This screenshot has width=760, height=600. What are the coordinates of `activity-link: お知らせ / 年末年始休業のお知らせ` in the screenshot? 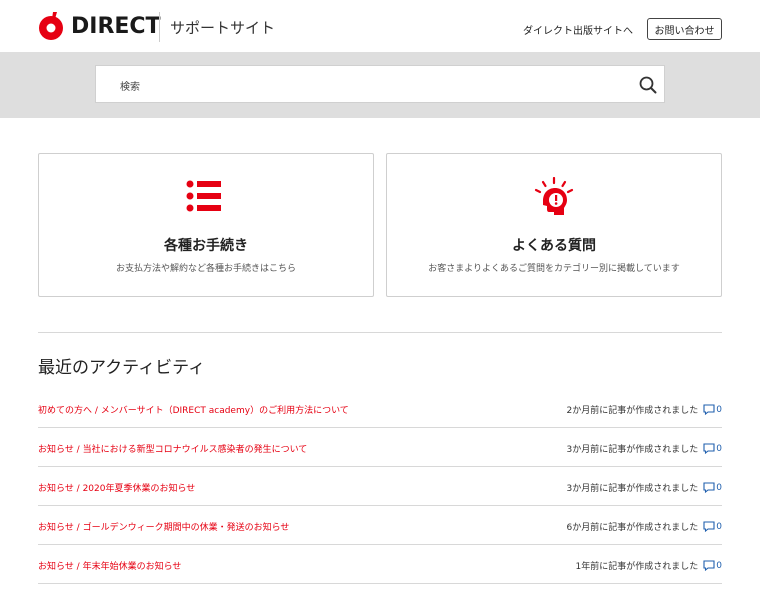 It's located at (109, 565).